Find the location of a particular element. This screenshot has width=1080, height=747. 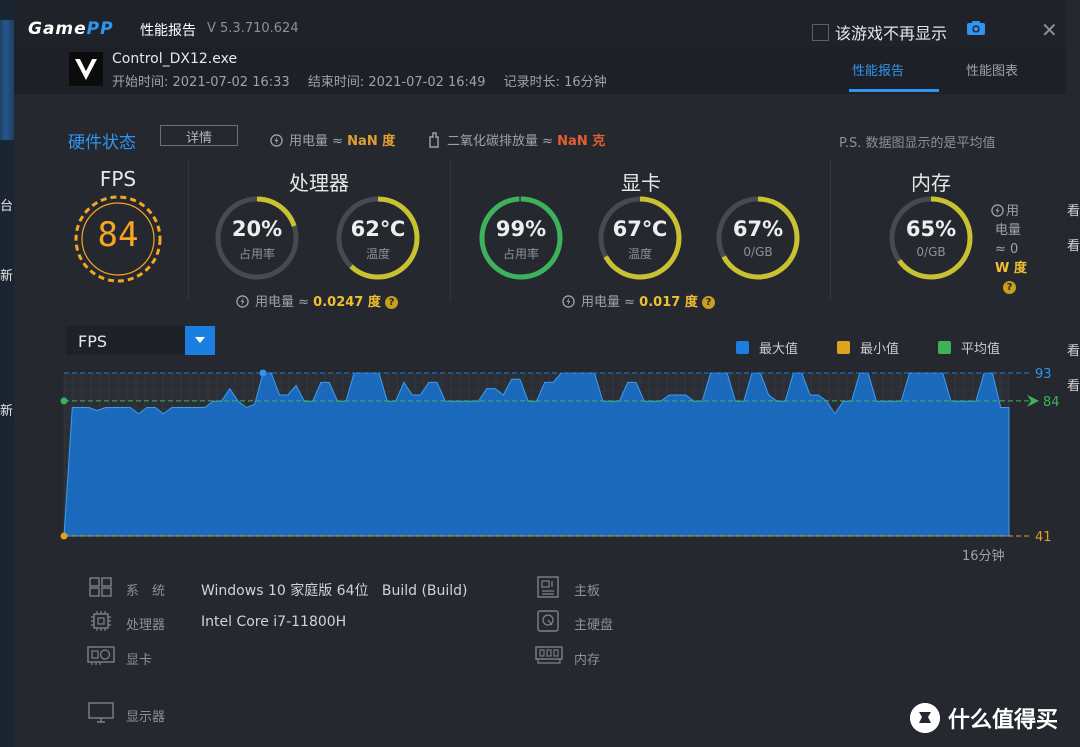

camera-icon is located at coordinates (976, 28).